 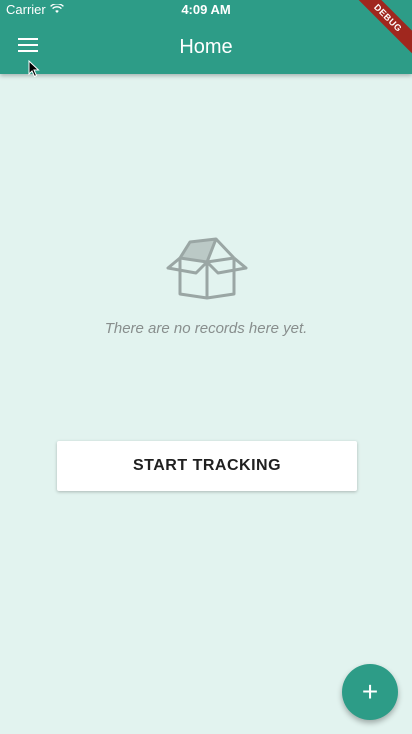 What do you see at coordinates (207, 466) in the screenshot?
I see `start-tracking-button: START TRACKING` at bounding box center [207, 466].